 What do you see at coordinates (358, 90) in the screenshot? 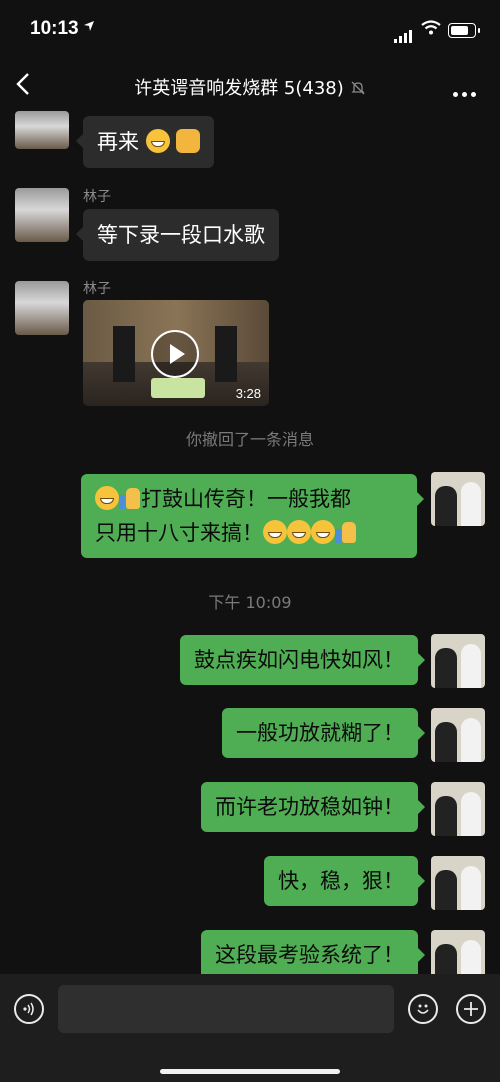
I see `mute-bell-icon` at bounding box center [358, 90].